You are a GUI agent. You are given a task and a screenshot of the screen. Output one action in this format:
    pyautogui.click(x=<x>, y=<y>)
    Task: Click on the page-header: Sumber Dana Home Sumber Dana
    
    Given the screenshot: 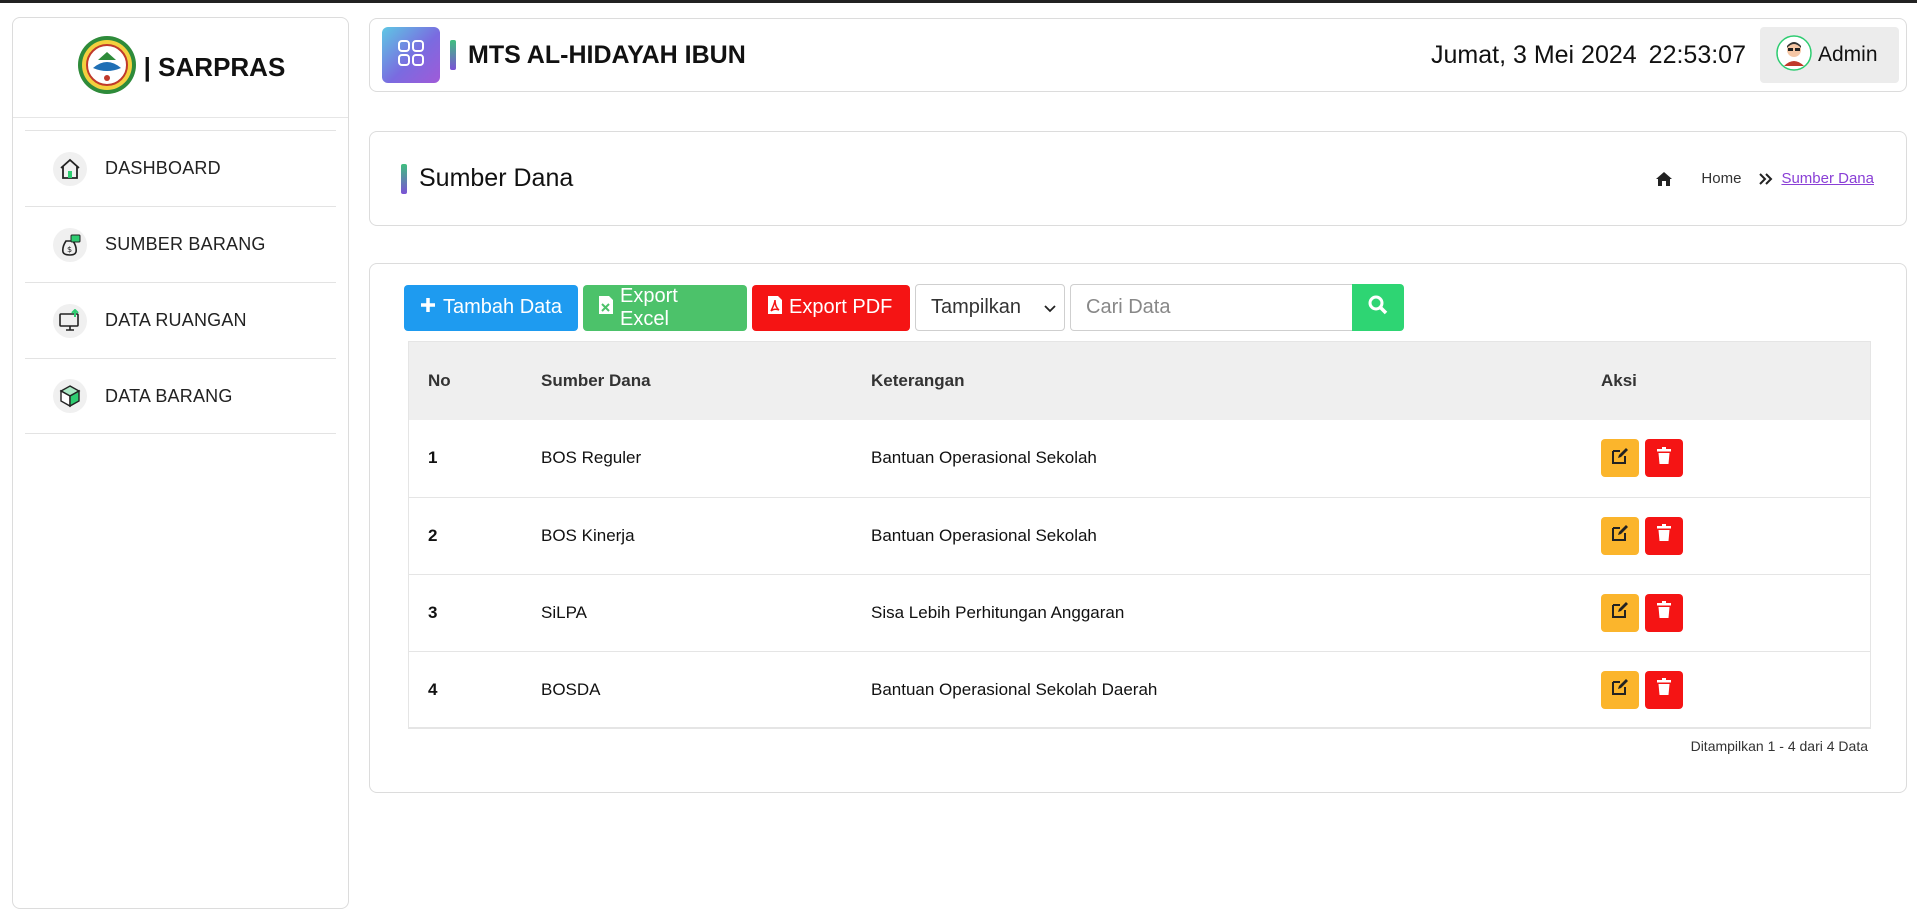 What is the action you would take?
    pyautogui.click(x=1138, y=178)
    